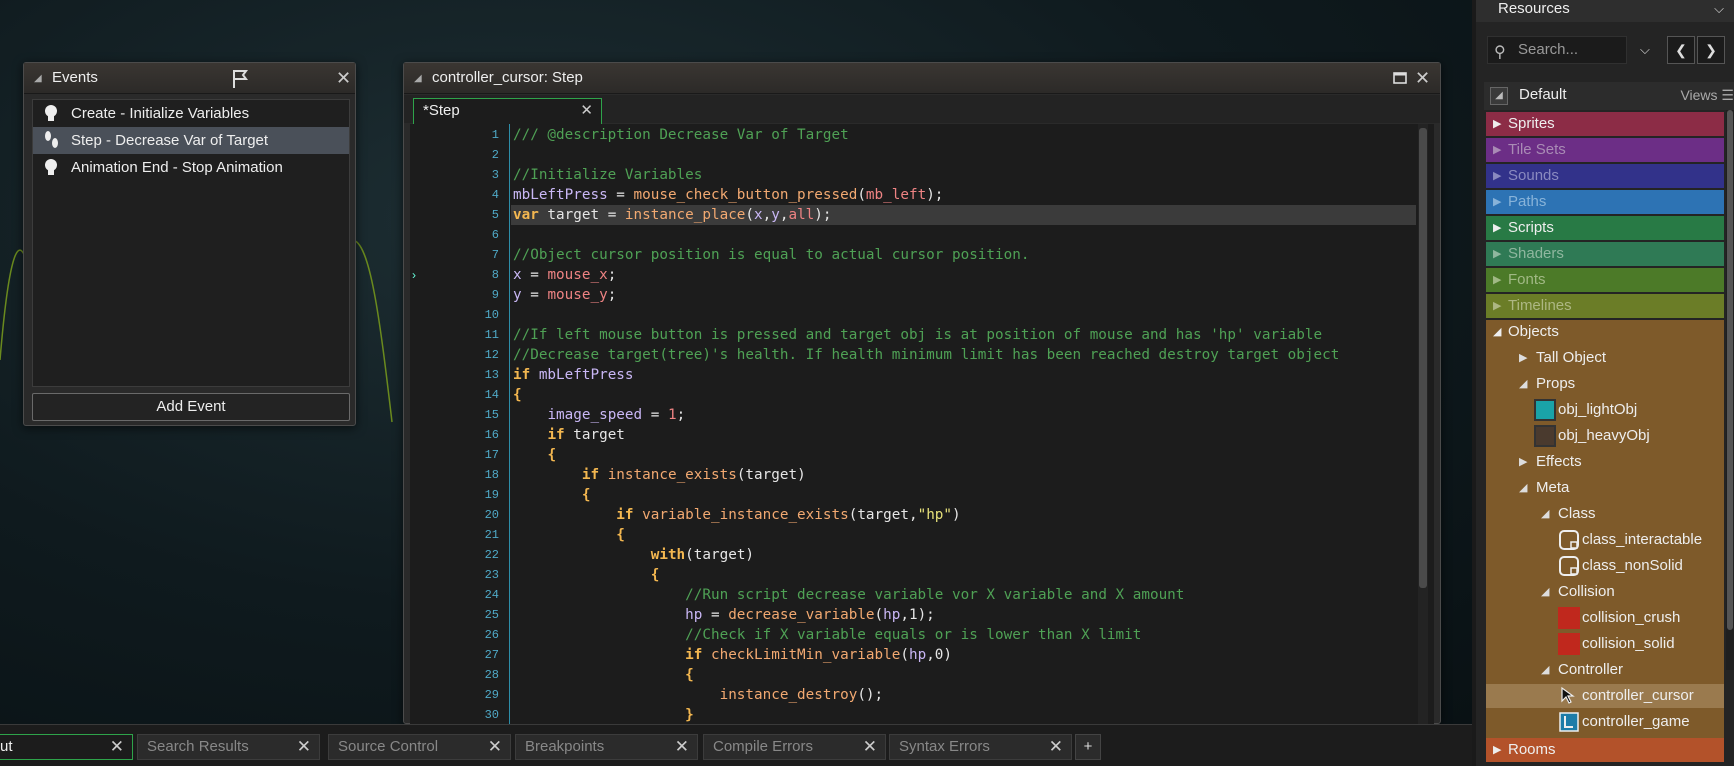  Describe the element at coordinates (1088, 747) in the screenshot. I see `add-tab-button: +` at that location.